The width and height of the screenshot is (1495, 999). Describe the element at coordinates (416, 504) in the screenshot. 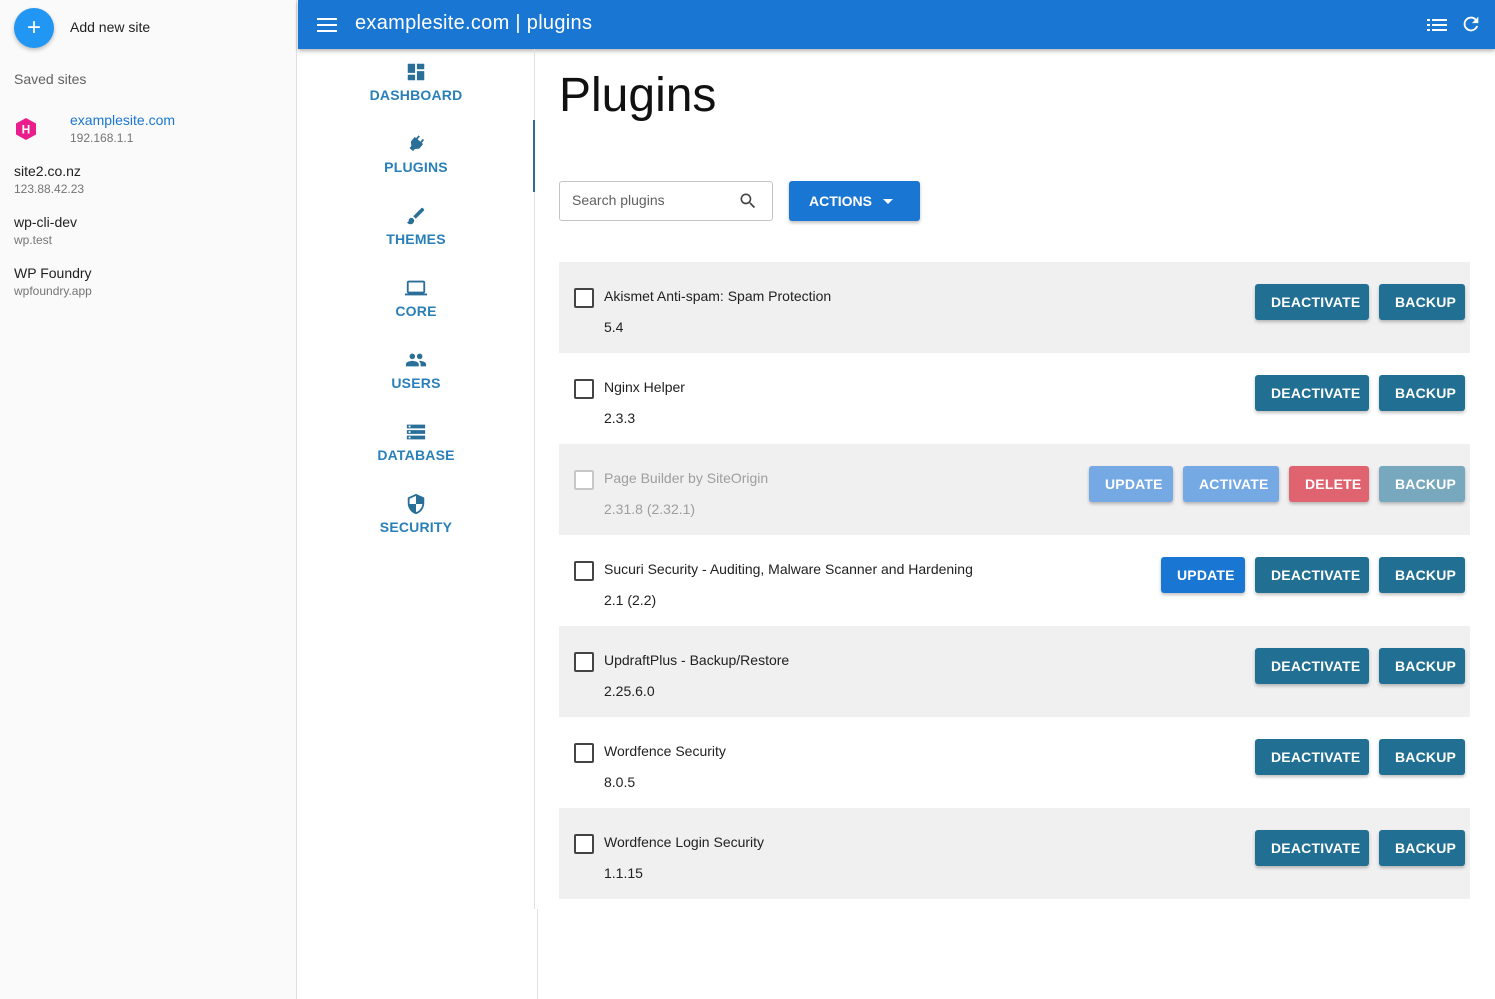

I see `shield-icon` at that location.